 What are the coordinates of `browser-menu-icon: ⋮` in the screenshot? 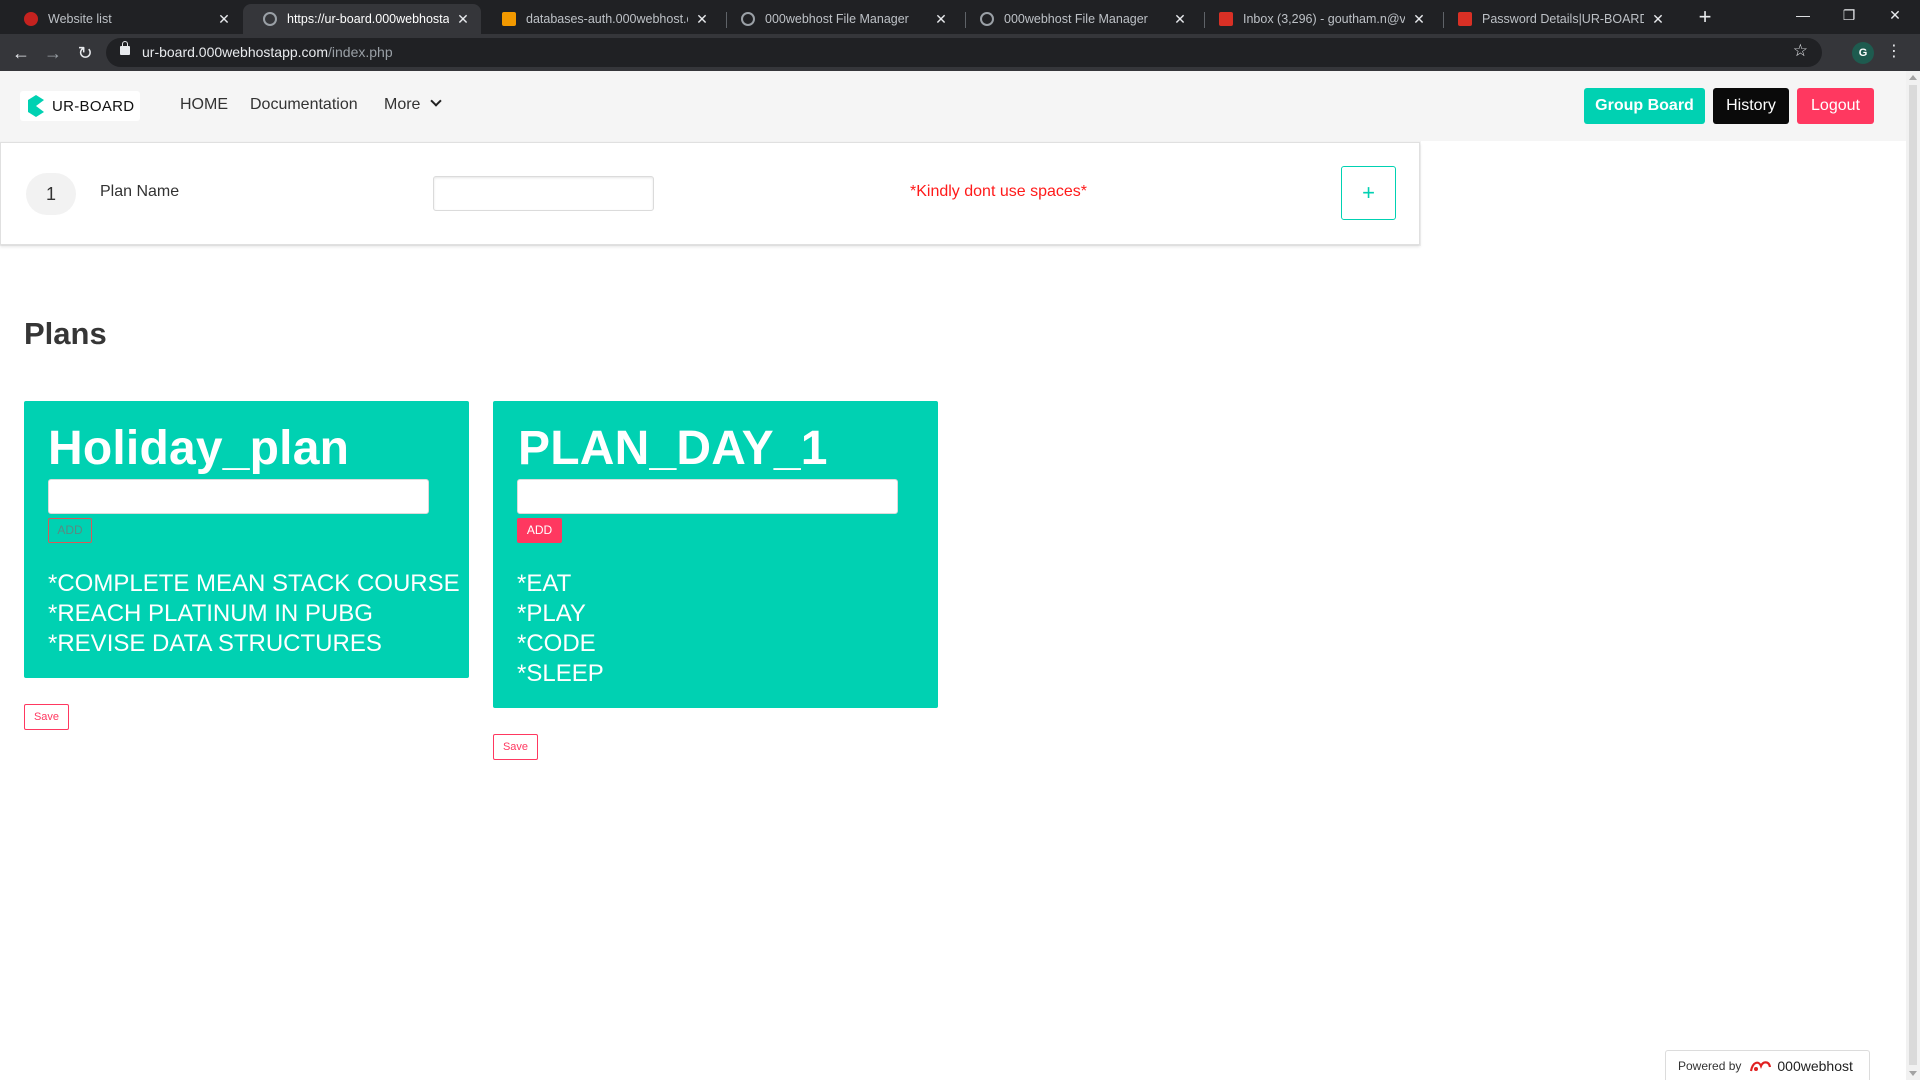 It's located at (1894, 51).